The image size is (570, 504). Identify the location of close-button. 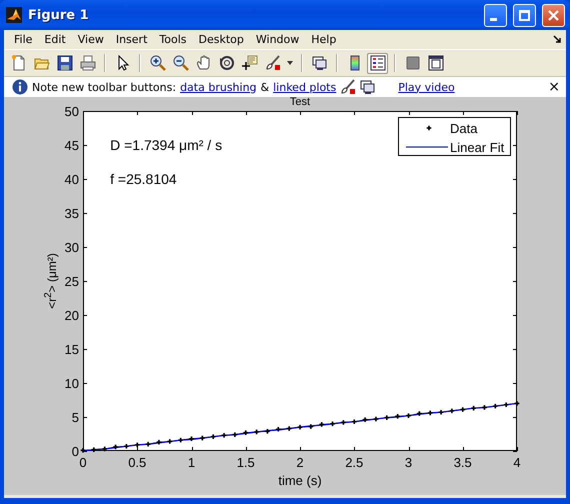
(553, 15).